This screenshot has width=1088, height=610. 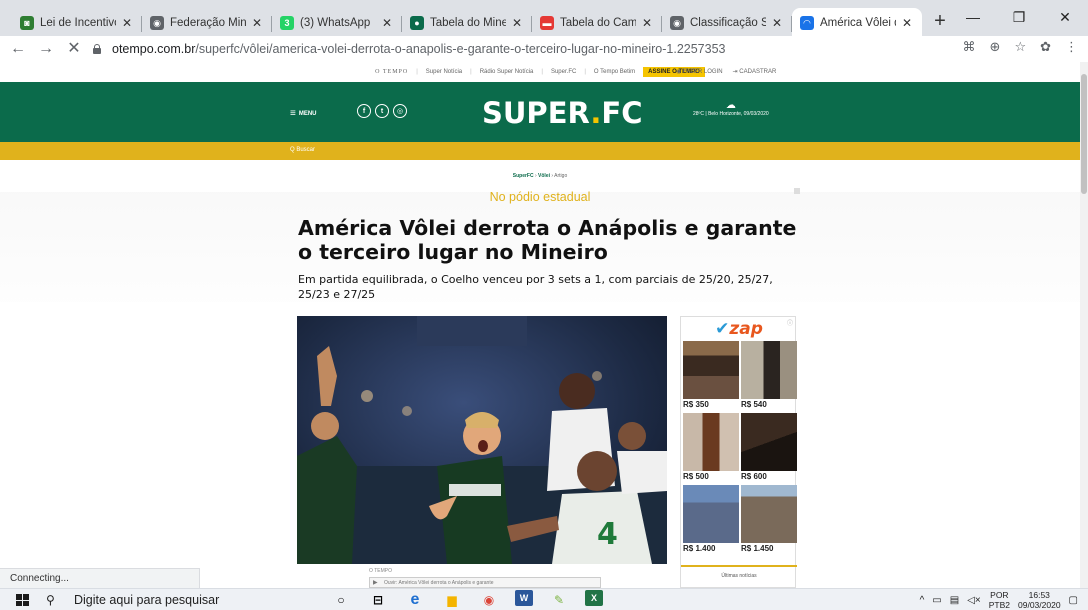 I want to click on tab-favicon-icon: ●, so click(x=417, y=23).